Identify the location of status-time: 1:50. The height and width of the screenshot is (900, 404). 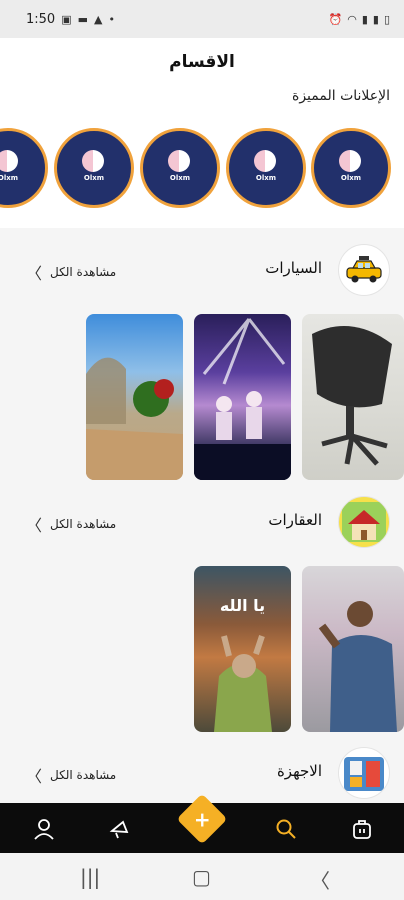
(41, 19).